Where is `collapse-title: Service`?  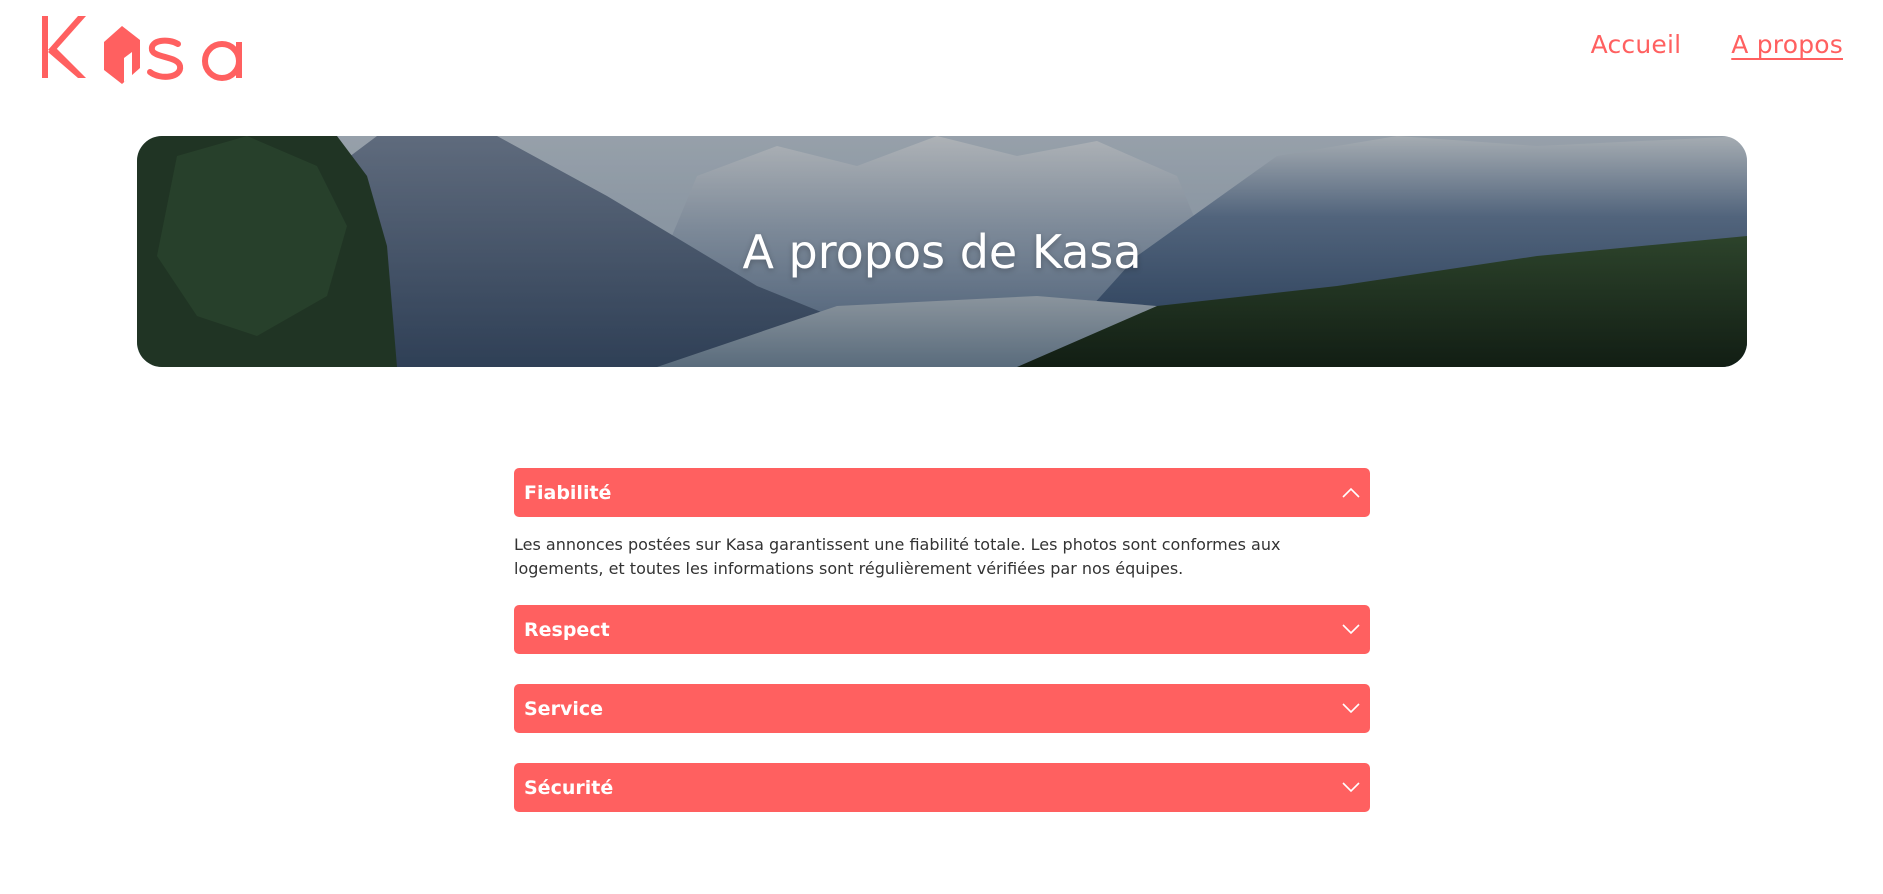
collapse-title: Service is located at coordinates (563, 708).